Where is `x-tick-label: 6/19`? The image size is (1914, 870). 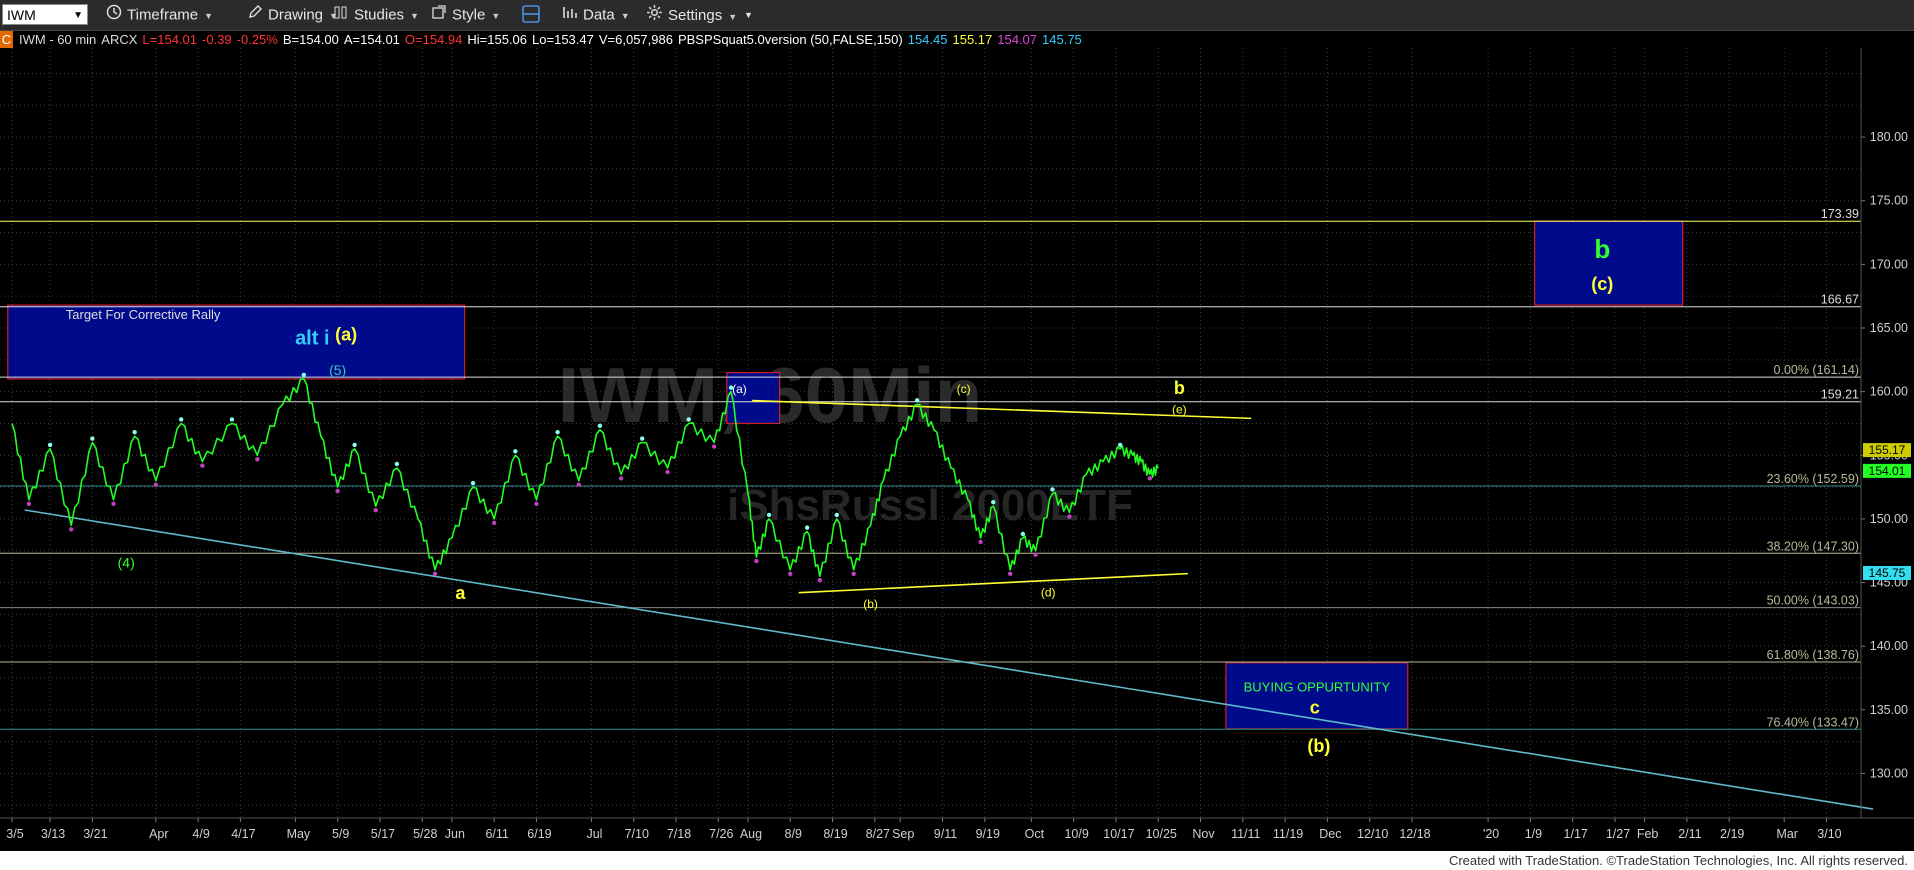
x-tick-label: 6/19 is located at coordinates (539, 834).